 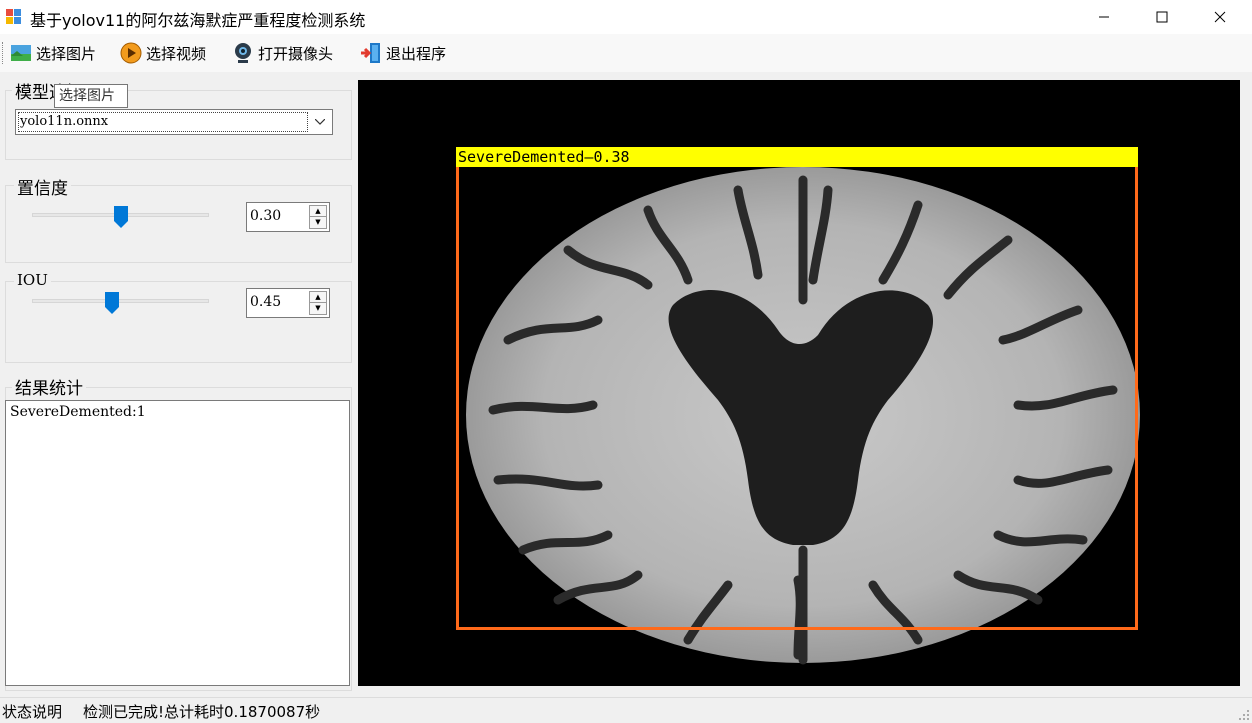 What do you see at coordinates (198, 20) in the screenshot?
I see `window-title: 基于yolov11的阿尔兹海默症严重程度检测系统` at bounding box center [198, 20].